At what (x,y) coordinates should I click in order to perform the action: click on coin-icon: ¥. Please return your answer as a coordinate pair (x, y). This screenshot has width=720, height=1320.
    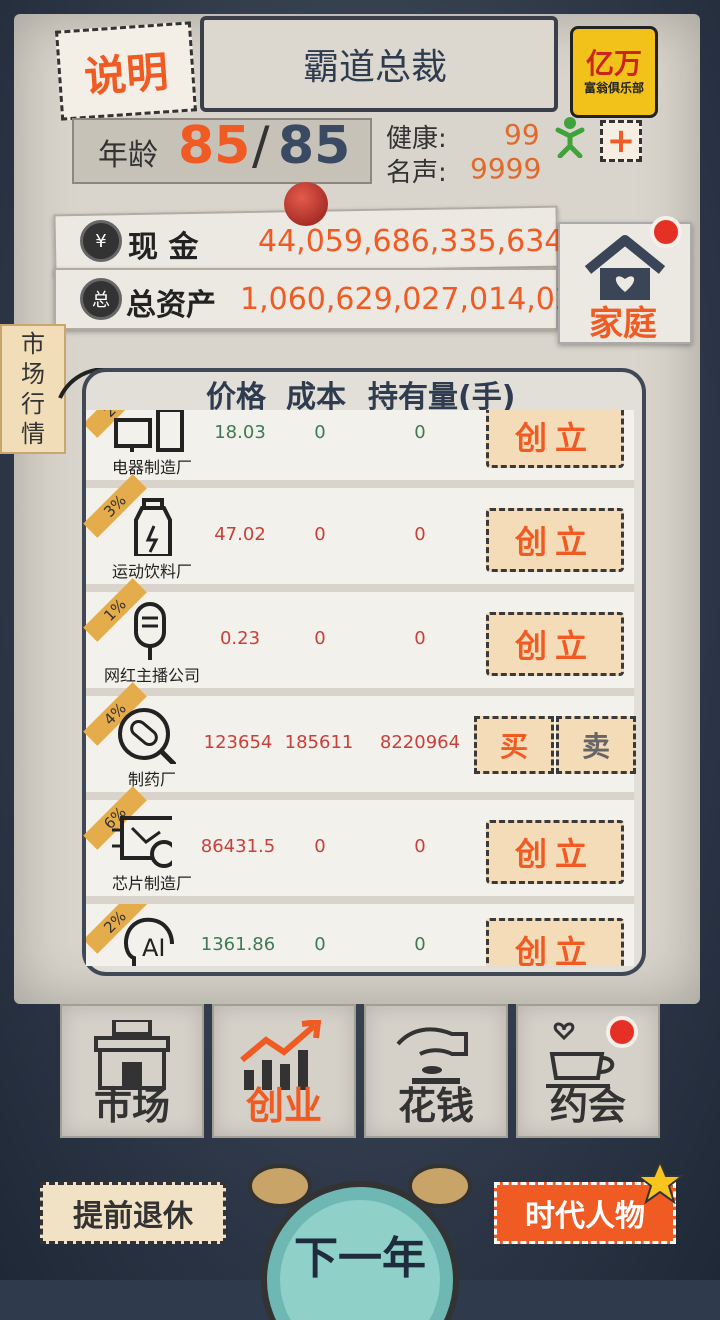
    Looking at the image, I should click on (101, 241).